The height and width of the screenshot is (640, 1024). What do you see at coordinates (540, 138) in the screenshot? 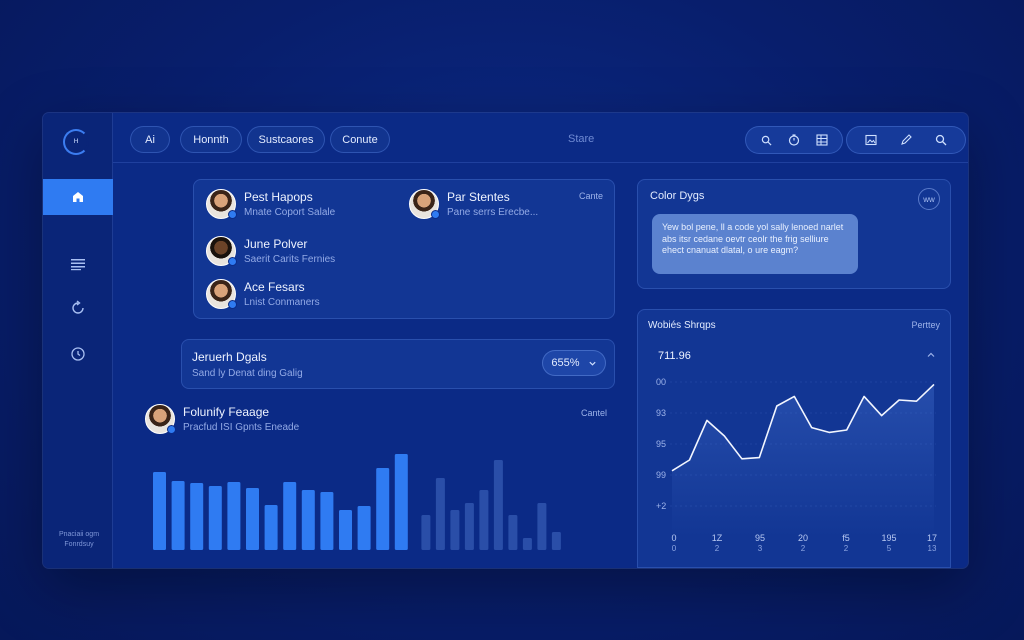
I see `topbar: Ai Honnth Sustcaores Conute Stare` at bounding box center [540, 138].